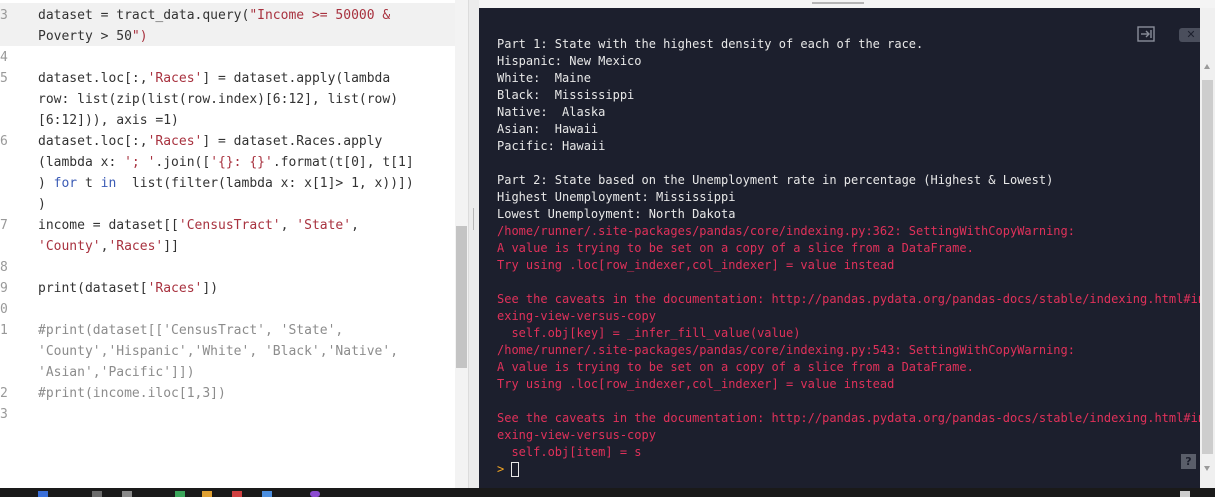  I want to click on console-output-line: White: Maine, so click(544, 78).